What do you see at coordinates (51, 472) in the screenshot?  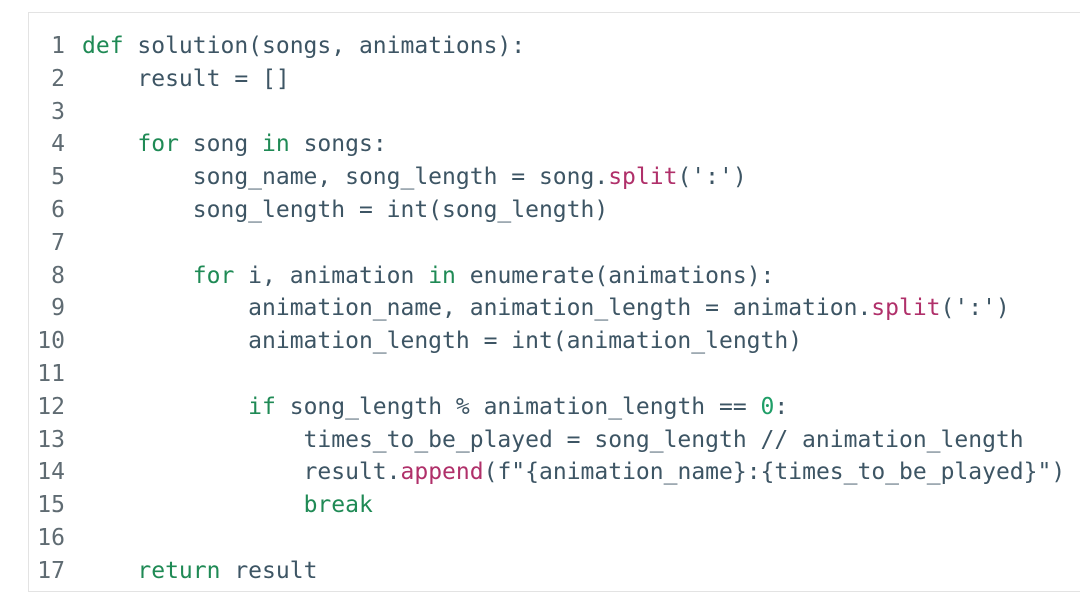 I see `line-number: 14` at bounding box center [51, 472].